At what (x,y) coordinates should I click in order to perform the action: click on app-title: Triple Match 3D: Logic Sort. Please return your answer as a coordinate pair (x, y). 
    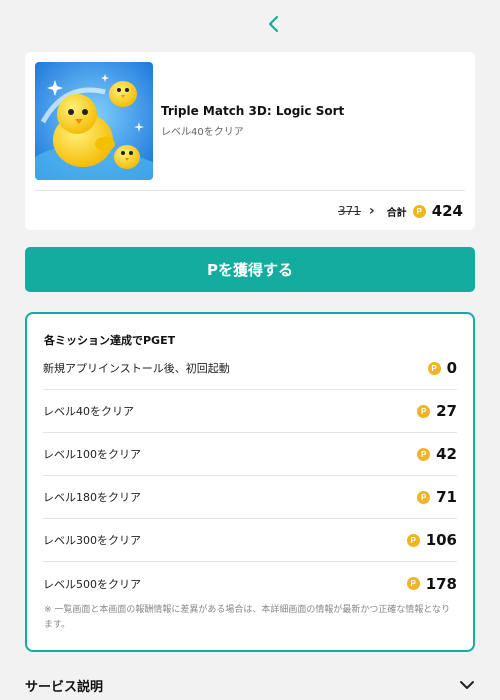
    Looking at the image, I should click on (253, 111).